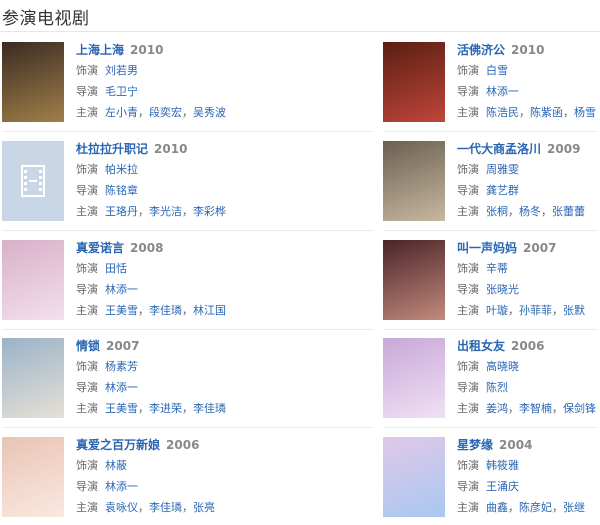 The image size is (600, 525). Describe the element at coordinates (497, 310) in the screenshot. I see `cast-link: 叶璇` at that location.